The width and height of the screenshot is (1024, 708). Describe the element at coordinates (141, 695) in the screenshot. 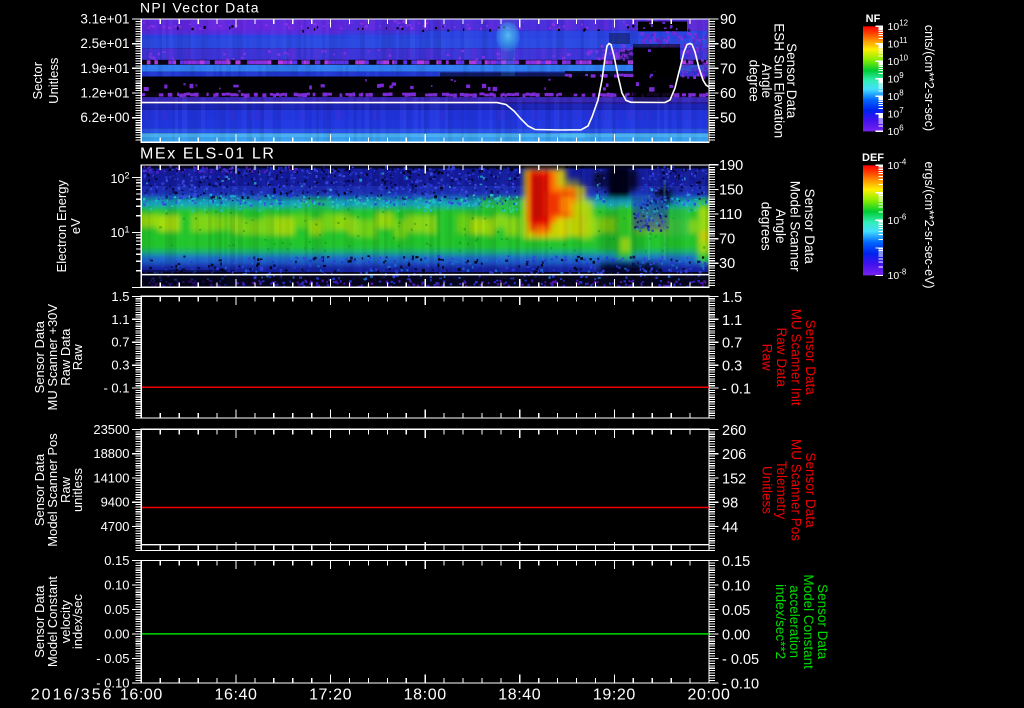

I see `svg-text: 16:00` at that location.